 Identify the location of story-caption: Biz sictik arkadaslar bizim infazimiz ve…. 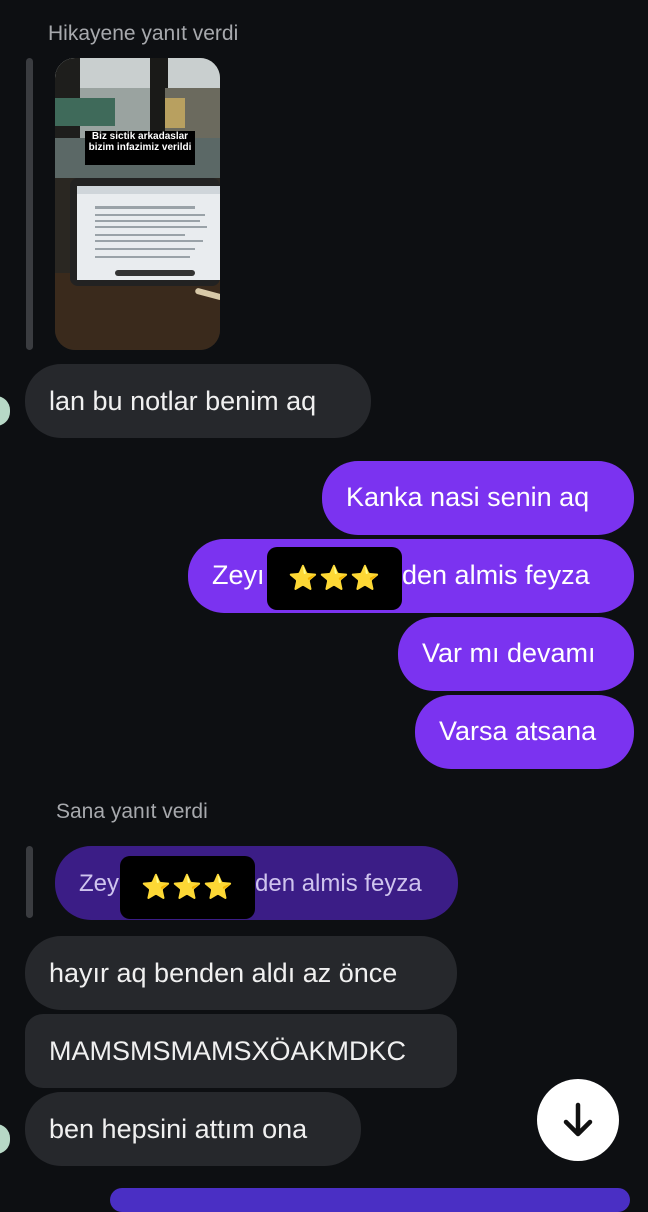
(140, 142).